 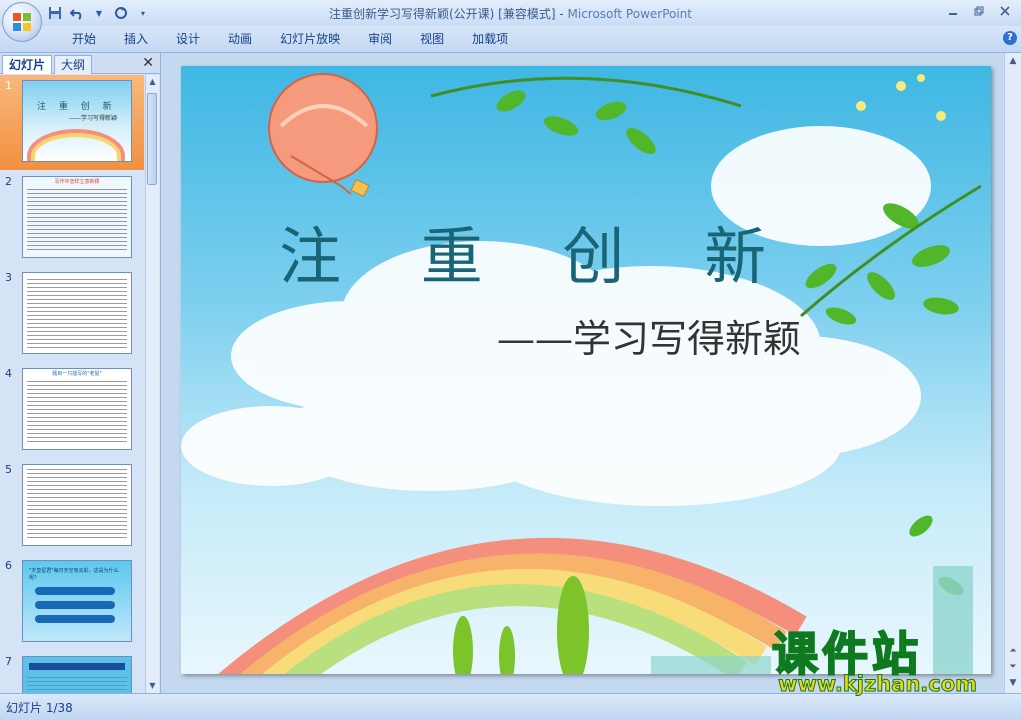 I want to click on thumbnail-subtitle: ——学习写得新颖, so click(x=93, y=118).